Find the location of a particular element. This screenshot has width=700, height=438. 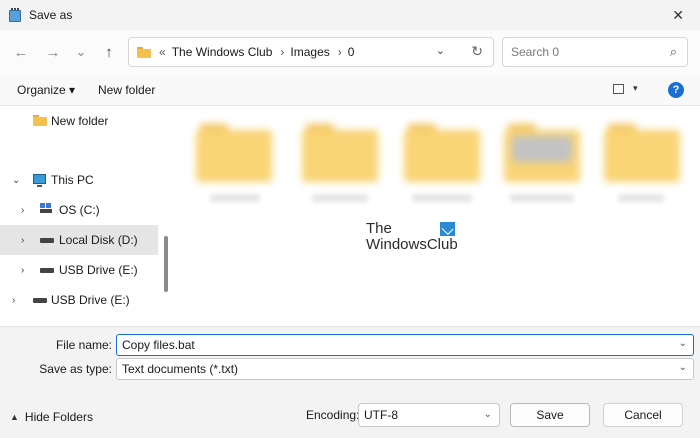

encoding-value: UTF-8 is located at coordinates (381, 415).